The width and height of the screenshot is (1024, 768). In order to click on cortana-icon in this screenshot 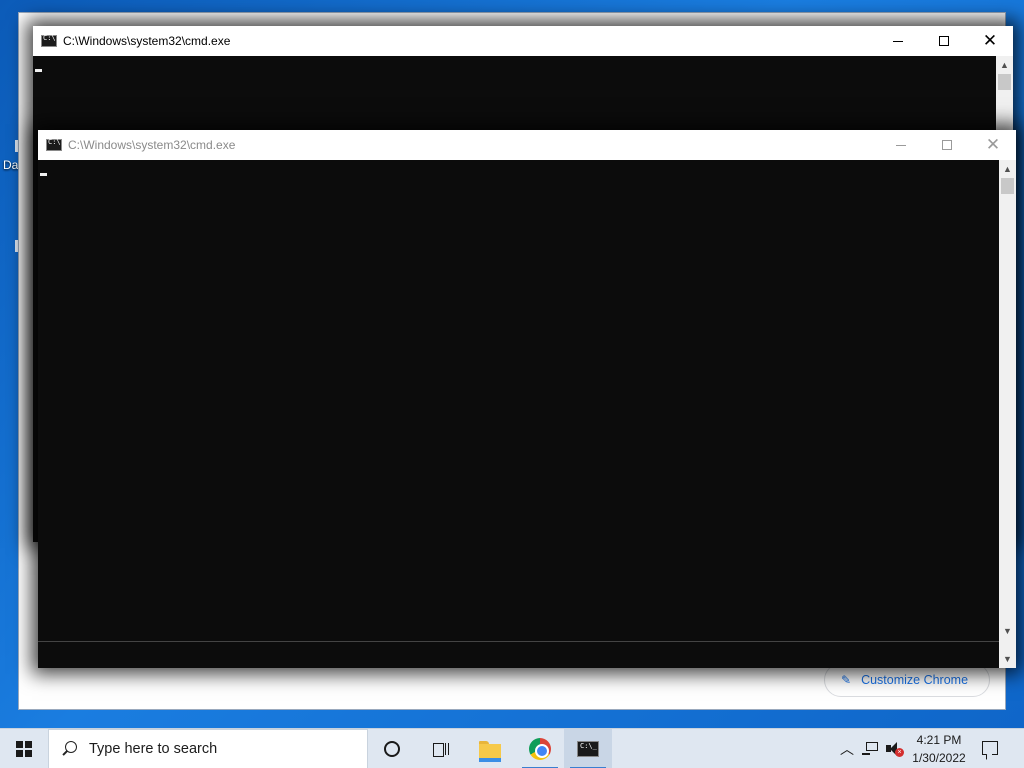, I will do `click(392, 749)`.